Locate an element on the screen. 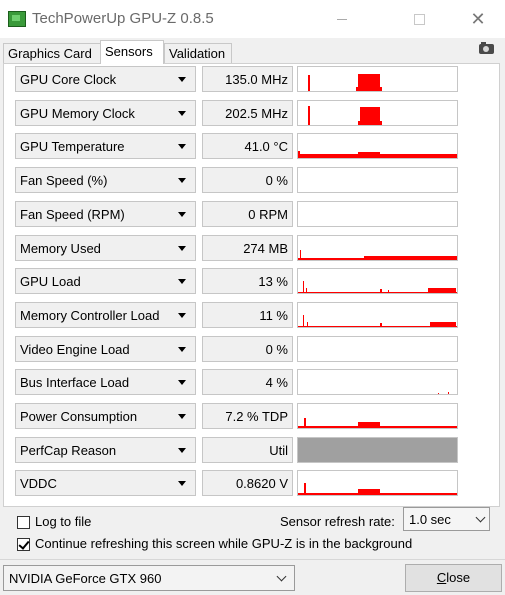 Image resolution: width=505 pixels, height=595 pixels. sensor-row: GPU Core Clock 135.0 MHz is located at coordinates (251, 79).